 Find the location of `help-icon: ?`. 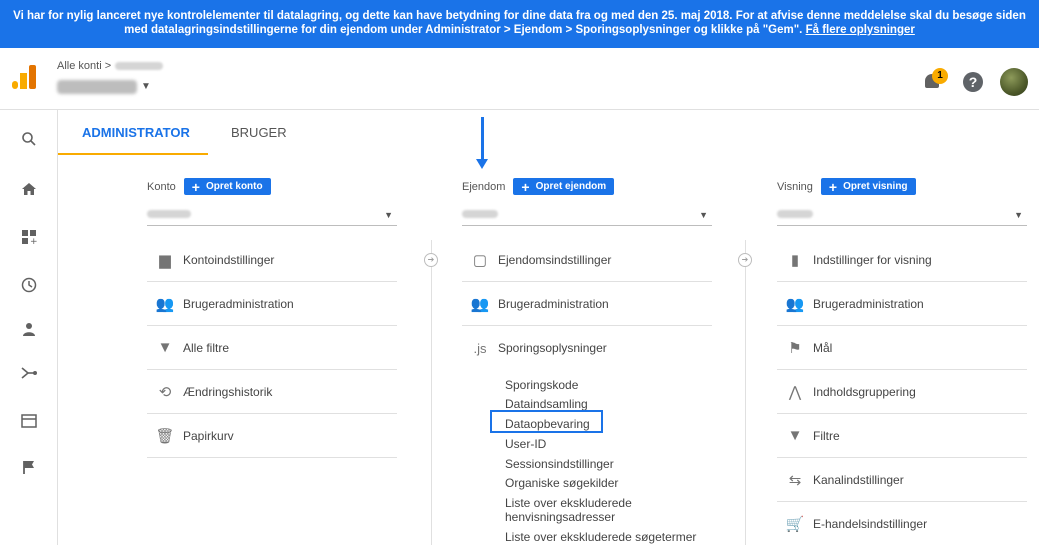

help-icon: ? is located at coordinates (973, 82).